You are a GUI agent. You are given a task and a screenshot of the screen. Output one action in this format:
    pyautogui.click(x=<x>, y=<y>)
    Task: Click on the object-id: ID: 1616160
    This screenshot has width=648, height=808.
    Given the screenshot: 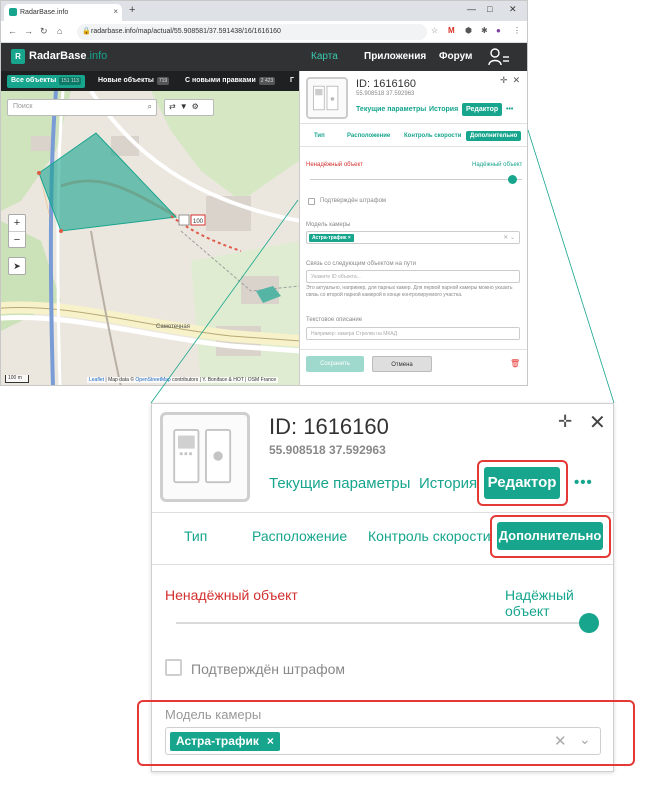 What is the action you would take?
    pyautogui.click(x=329, y=426)
    